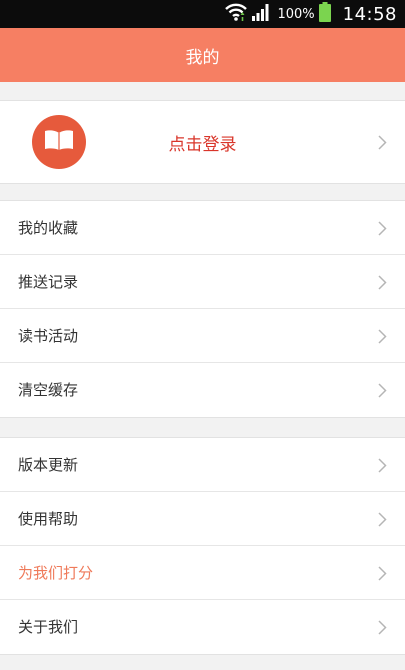 The image size is (405, 670). What do you see at coordinates (202, 573) in the screenshot?
I see `menu-item-rate-us: 为我们打分` at bounding box center [202, 573].